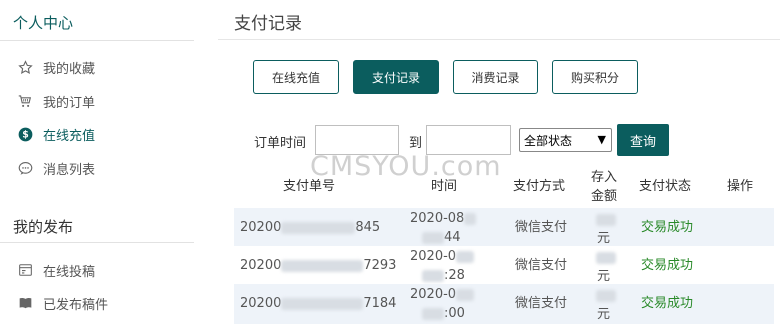 Image resolution: width=780 pixels, height=324 pixels. Describe the element at coordinates (310, 227) in the screenshot. I see `order-id-cell: 20200 845` at that location.